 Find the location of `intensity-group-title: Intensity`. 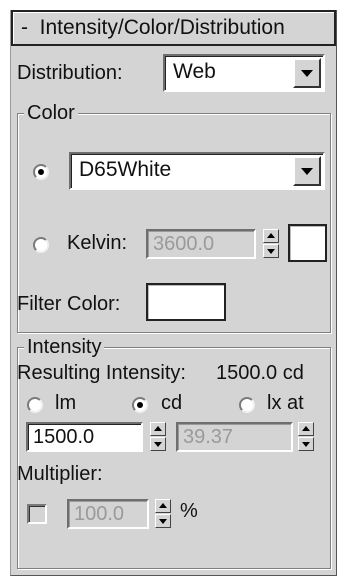

intensity-group-title: Intensity is located at coordinates (64, 347).